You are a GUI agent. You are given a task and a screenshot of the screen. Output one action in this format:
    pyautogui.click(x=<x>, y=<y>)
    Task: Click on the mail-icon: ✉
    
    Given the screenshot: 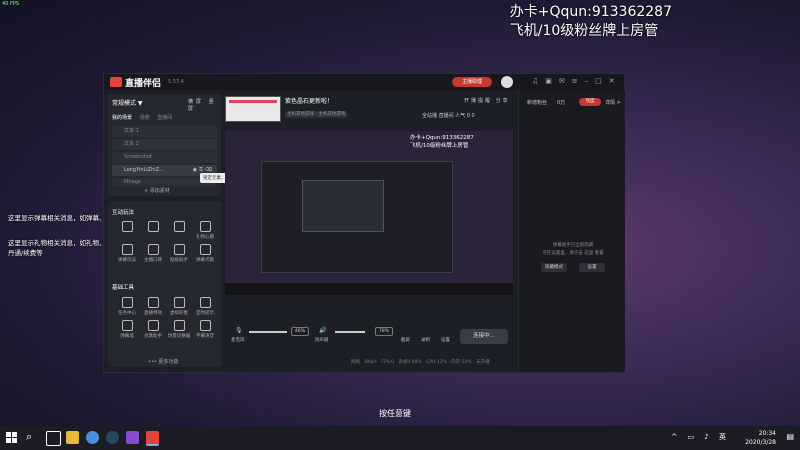 What is the action you would take?
    pyautogui.click(x=565, y=81)
    